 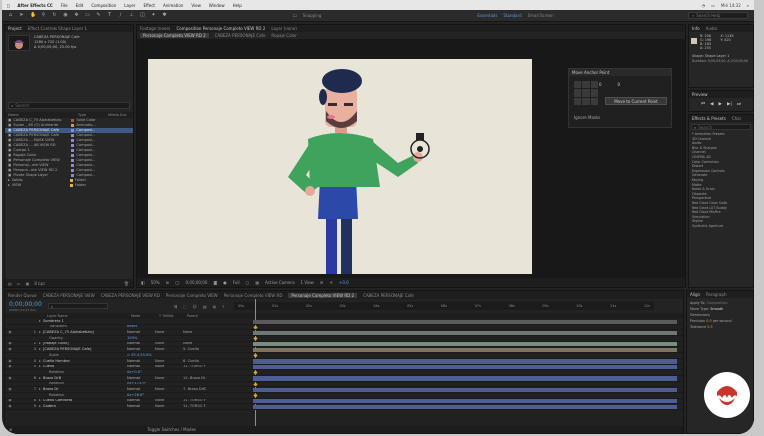 I want to click on grid-icon: ⊞, so click(x=167, y=282).